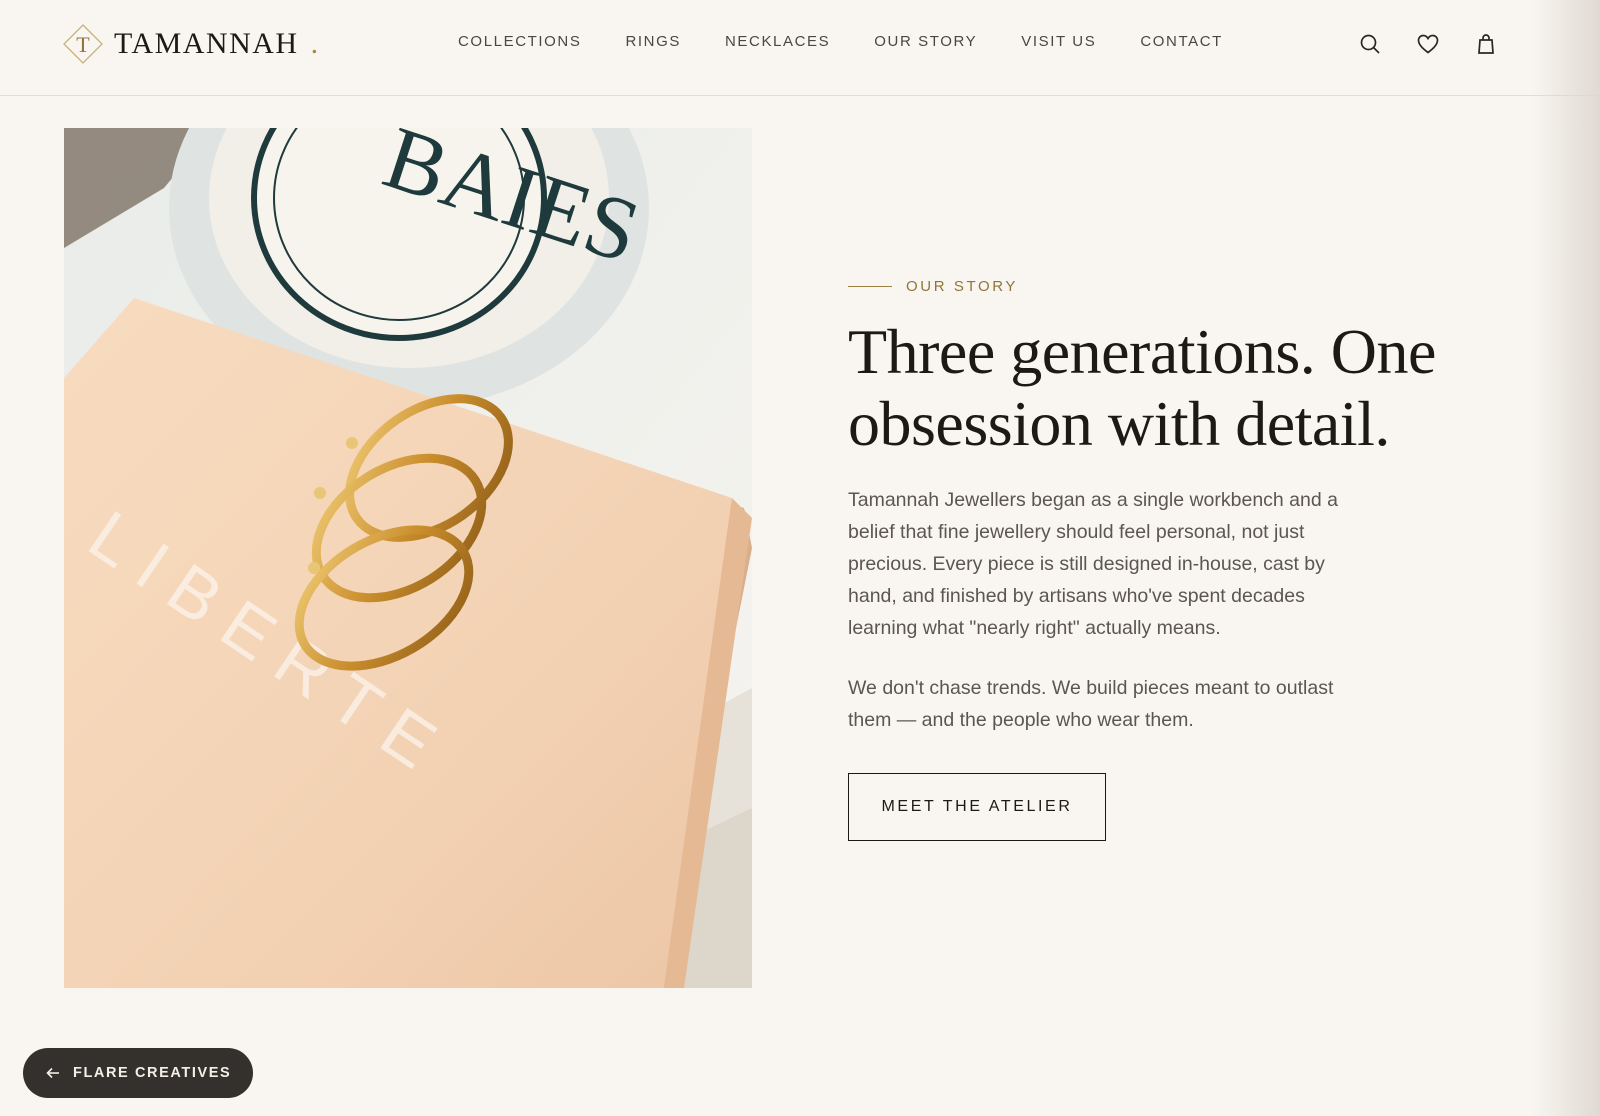 This screenshot has width=1600, height=1116. I want to click on flare-creatives-badge: FLARE CREATIVES, so click(138, 1073).